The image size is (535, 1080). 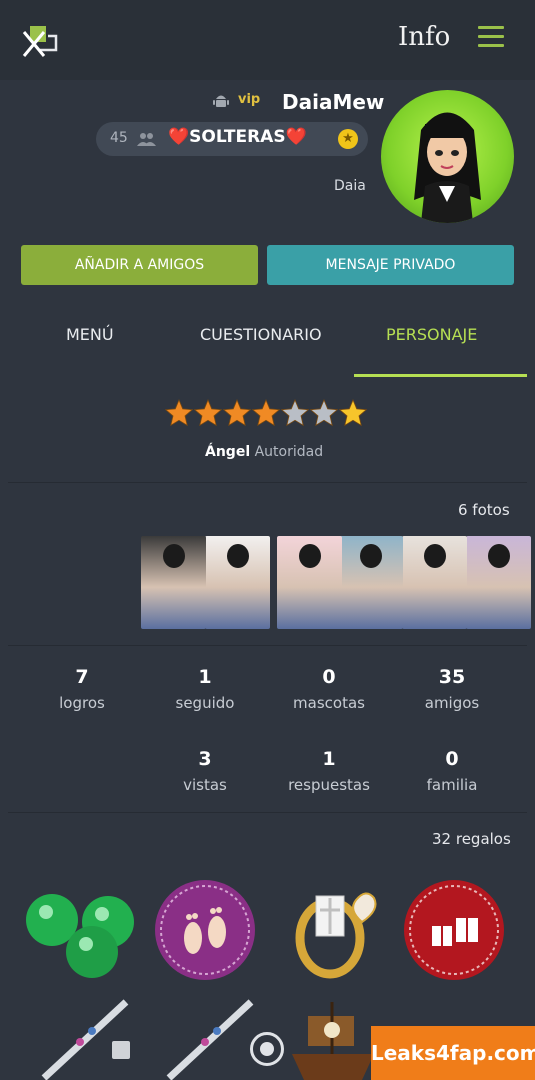 What do you see at coordinates (491, 37) in the screenshot?
I see `hamburger-menu-icon` at bounding box center [491, 37].